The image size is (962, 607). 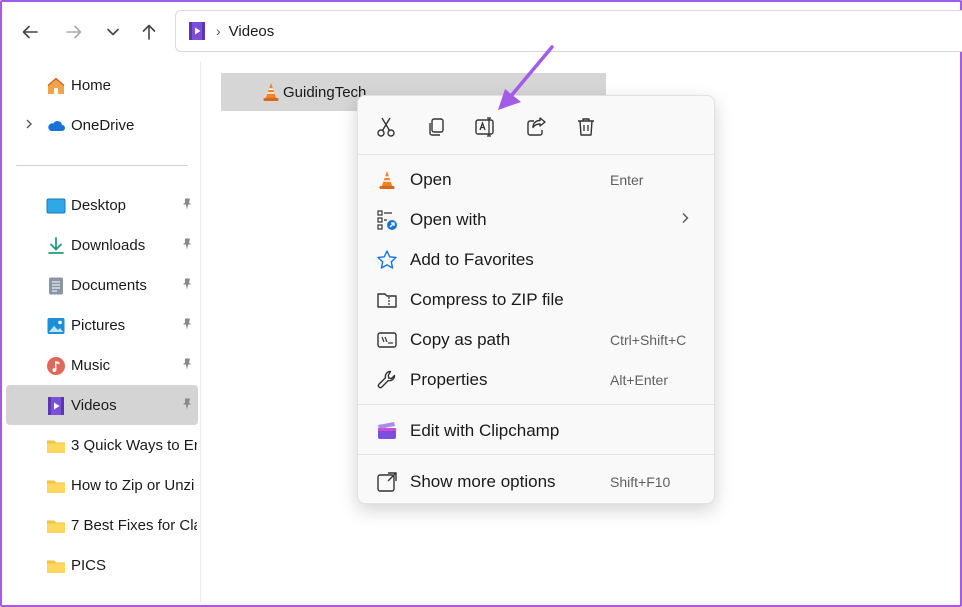 I want to click on menu-item-edit-with-clipchamp: Edit with Clipchamp, so click(x=536, y=430).